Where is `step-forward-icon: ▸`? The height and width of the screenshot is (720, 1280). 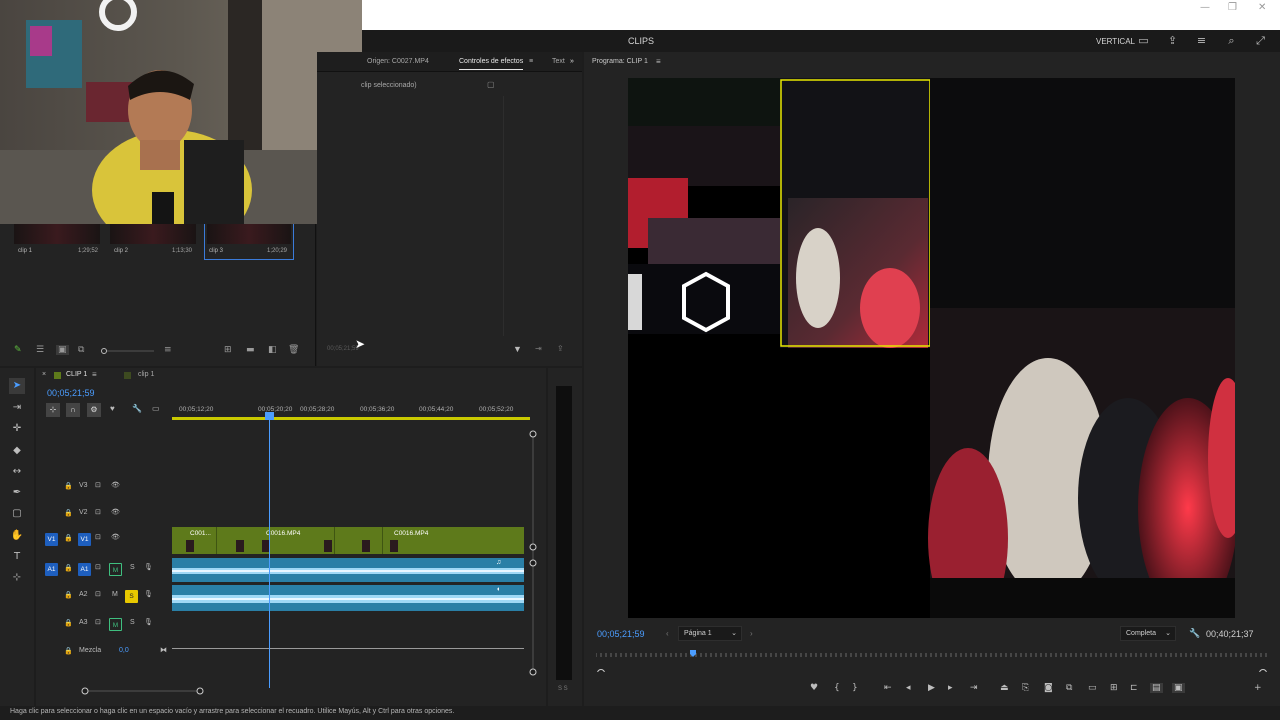
step-forward-icon: ▸ is located at coordinates (950, 688).